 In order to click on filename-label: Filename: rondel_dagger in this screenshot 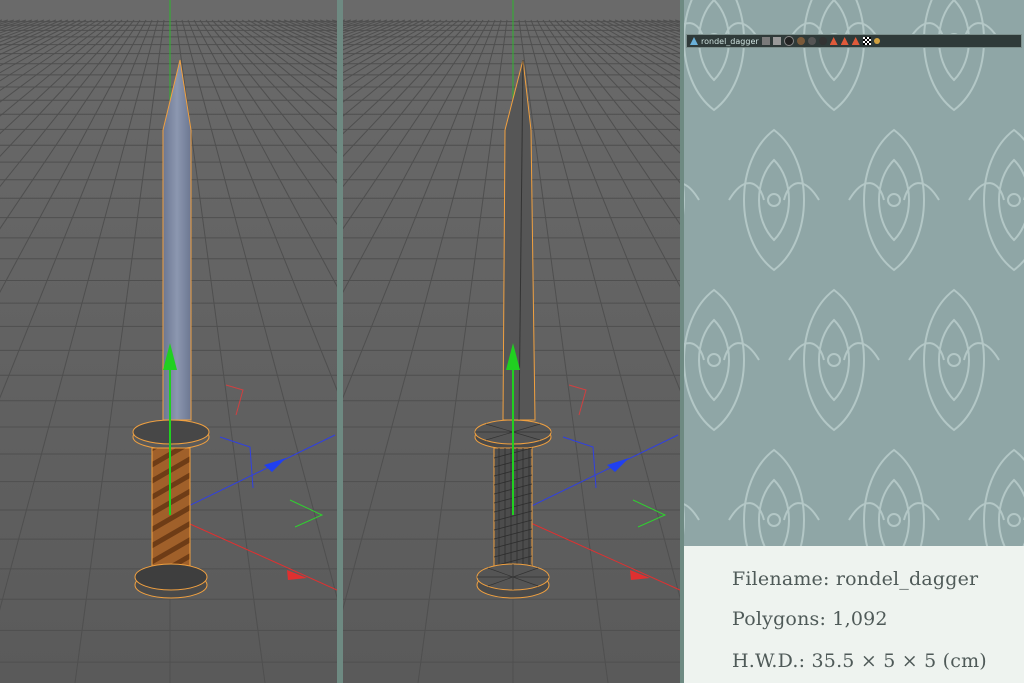, I will do `click(855, 579)`.